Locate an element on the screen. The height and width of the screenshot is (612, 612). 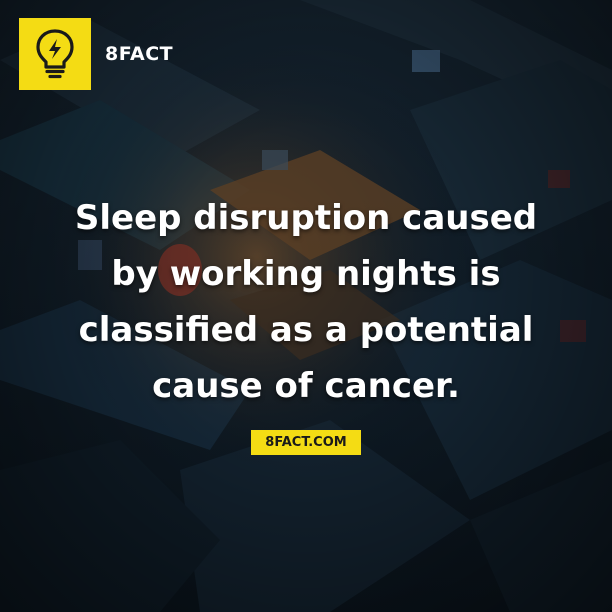
lightbulb-icon is located at coordinates (55, 54).